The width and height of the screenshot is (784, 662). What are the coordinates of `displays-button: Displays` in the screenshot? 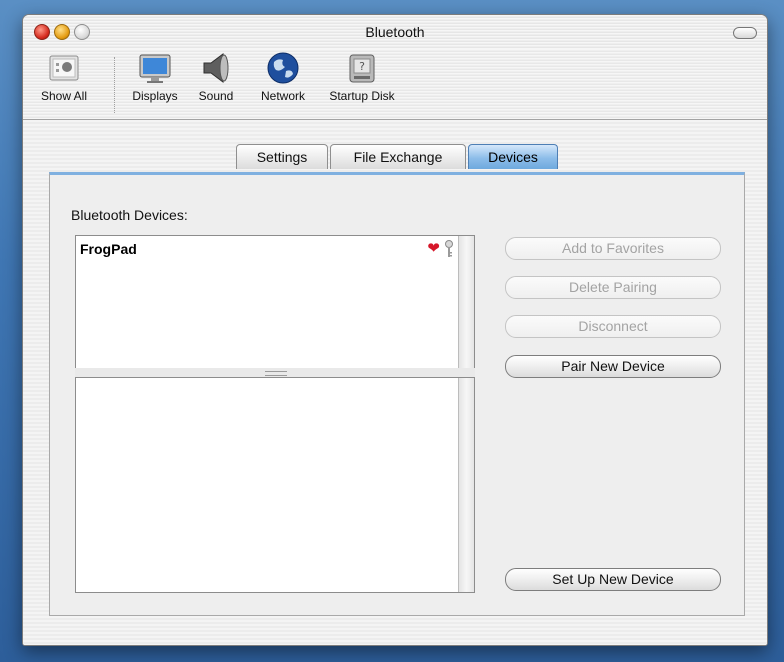 It's located at (155, 77).